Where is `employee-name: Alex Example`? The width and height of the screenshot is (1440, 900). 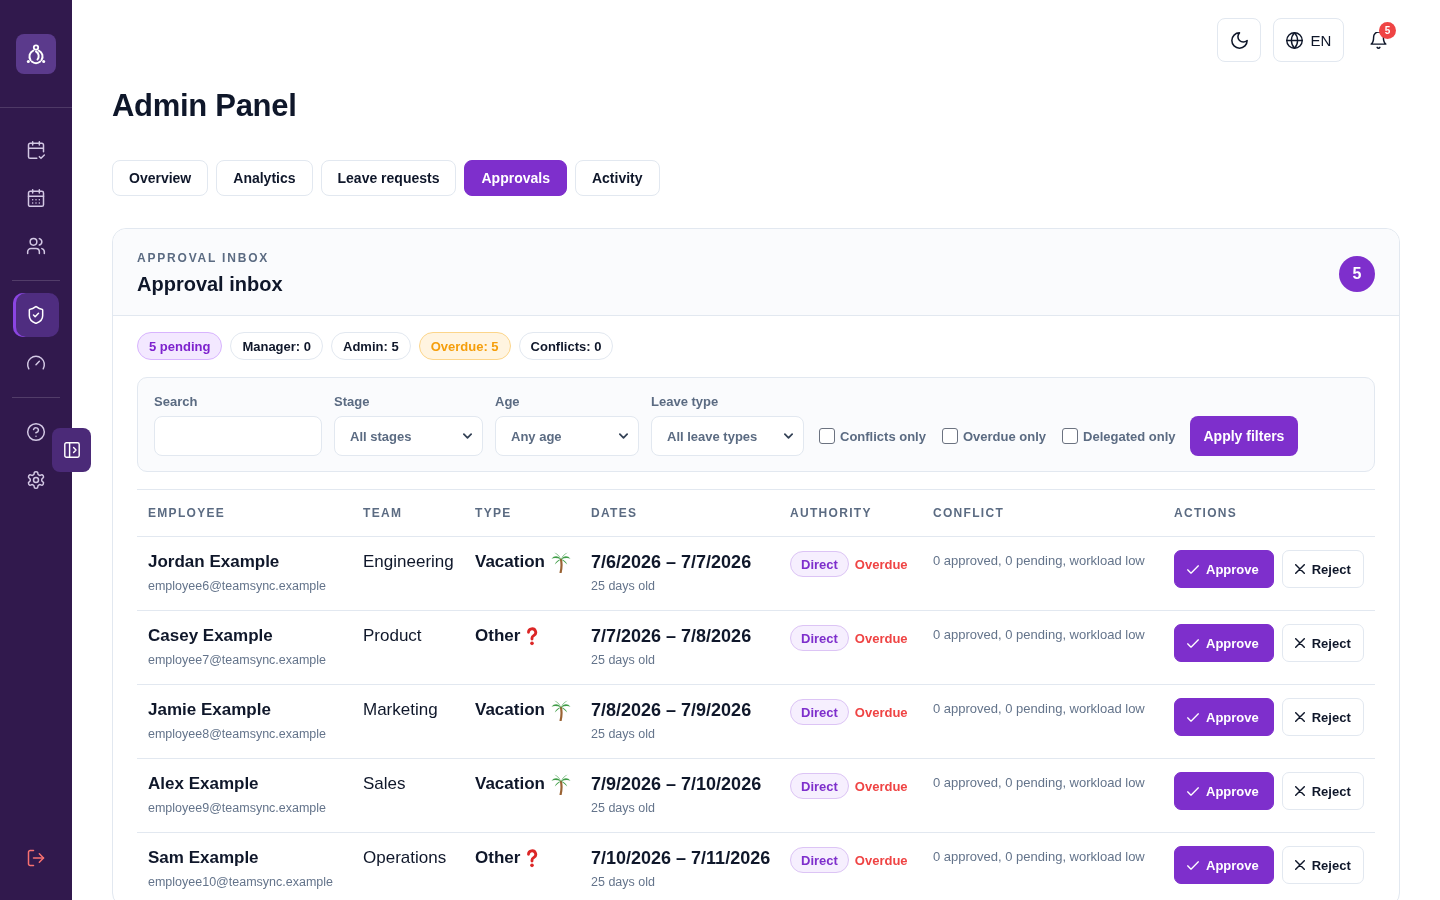
employee-name: Alex Example is located at coordinates (203, 784).